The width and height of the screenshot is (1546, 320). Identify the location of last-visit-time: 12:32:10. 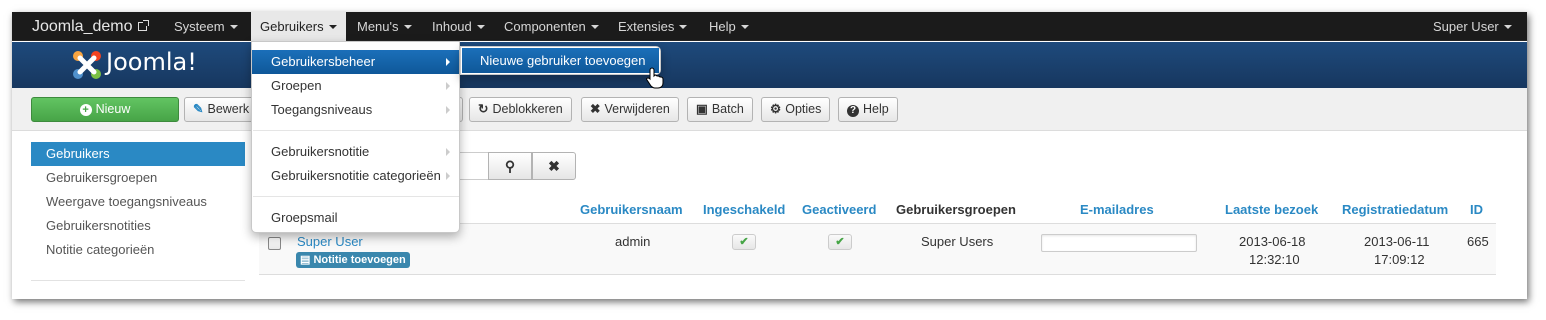
(1274, 259).